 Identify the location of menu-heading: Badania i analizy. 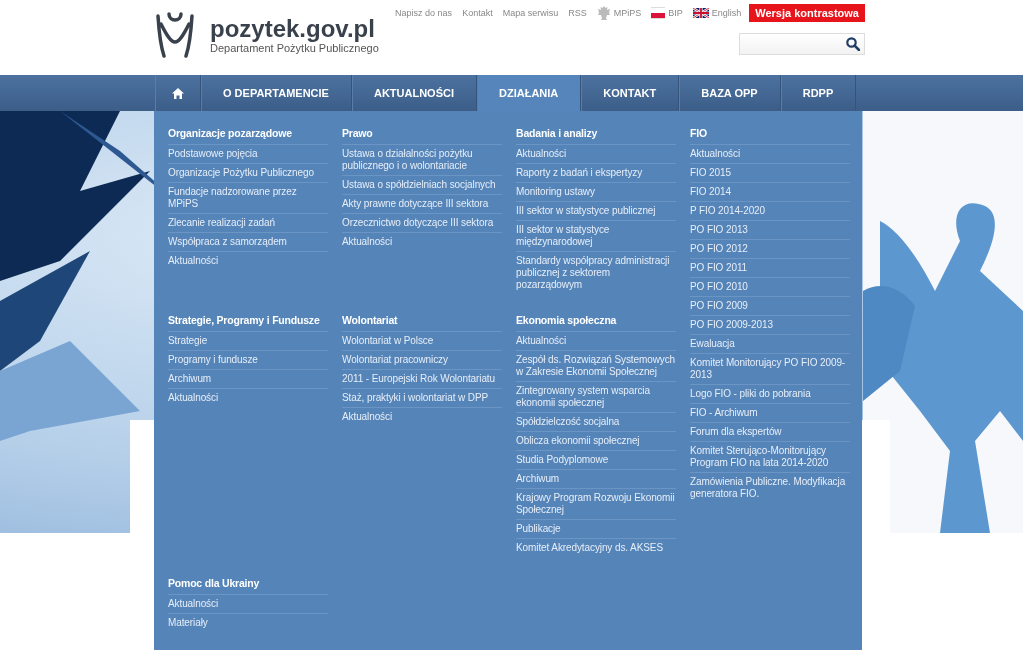
(596, 136).